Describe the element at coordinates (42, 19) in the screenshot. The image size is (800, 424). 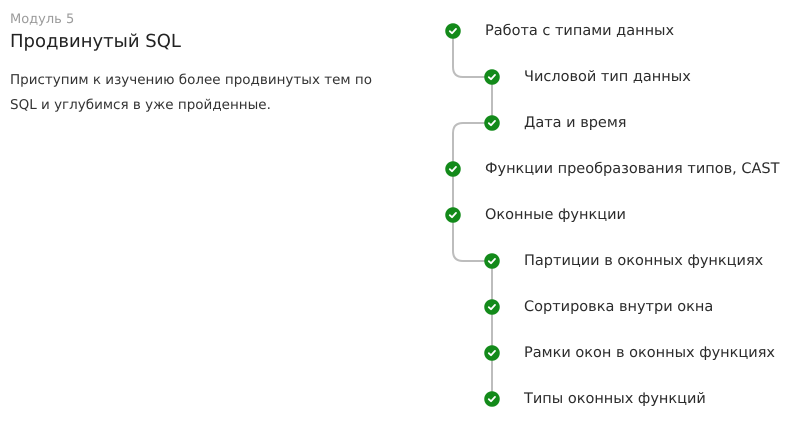
I see `module-number: Модуль 5` at that location.